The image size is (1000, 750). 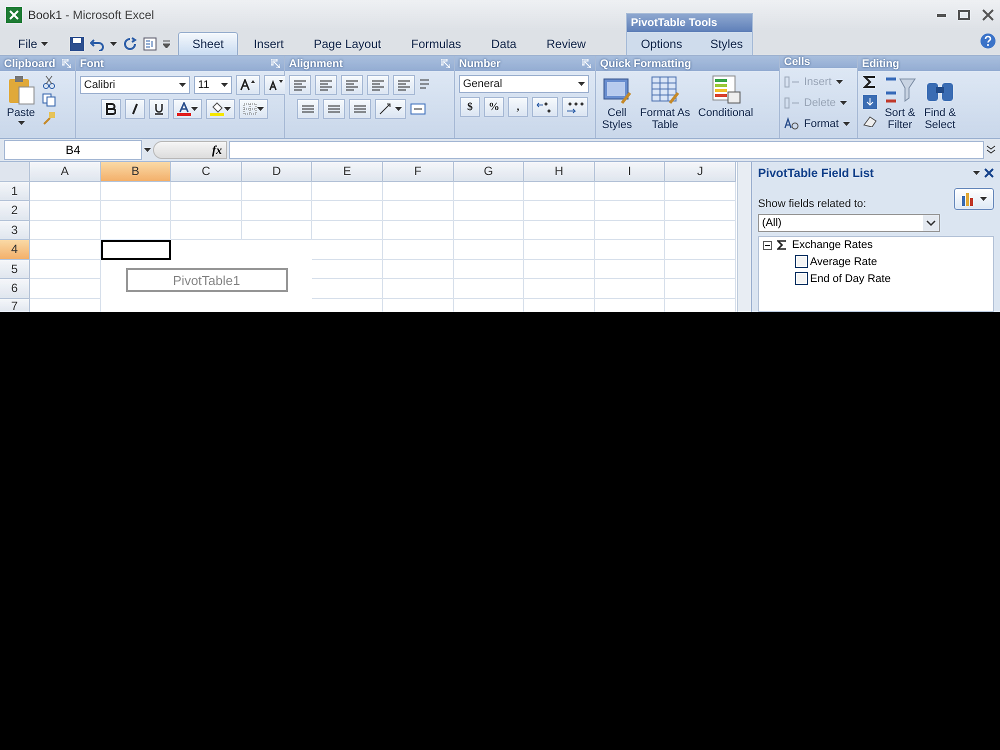 I want to click on fill-color-button, so click(x=220, y=109).